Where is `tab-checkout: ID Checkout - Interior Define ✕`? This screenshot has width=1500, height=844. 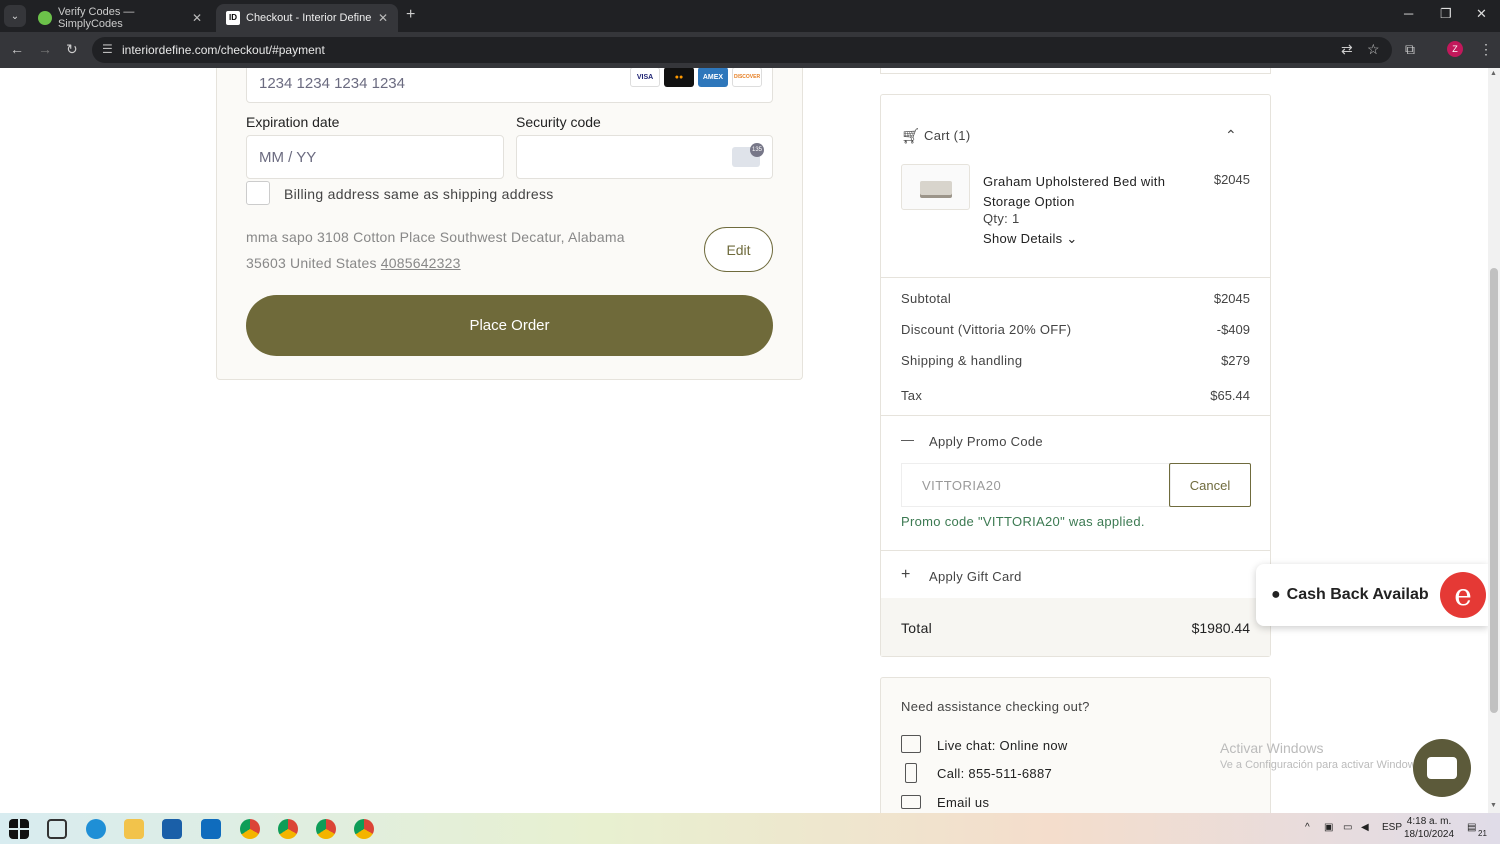 tab-checkout: ID Checkout - Interior Define ✕ is located at coordinates (307, 18).